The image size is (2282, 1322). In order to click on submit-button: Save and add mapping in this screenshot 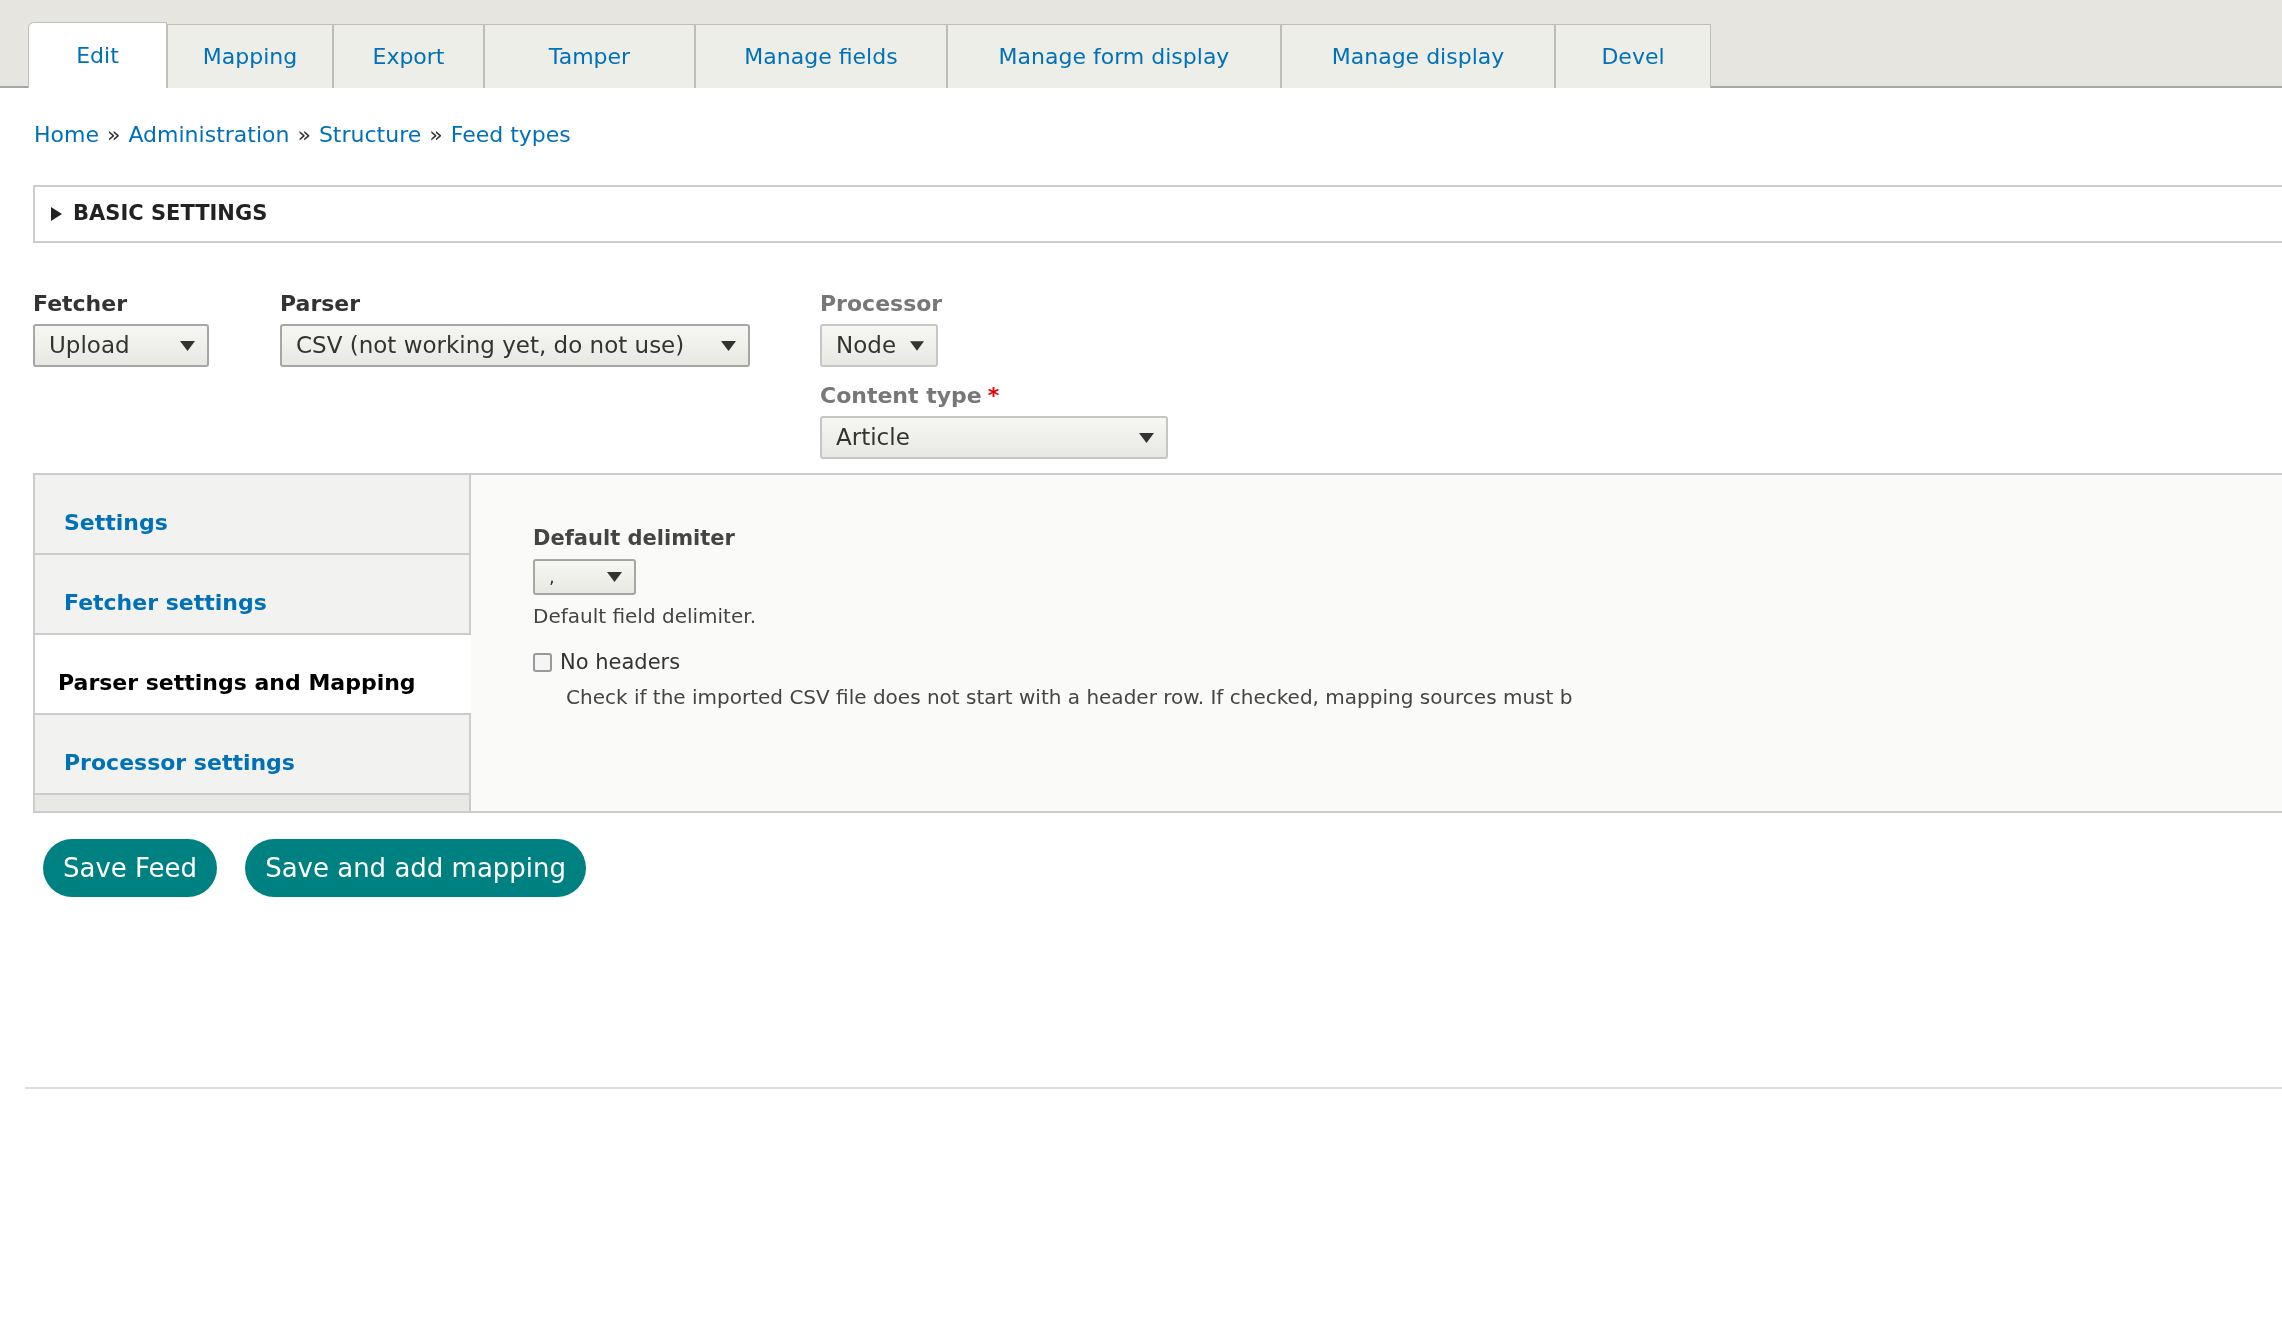, I will do `click(416, 868)`.